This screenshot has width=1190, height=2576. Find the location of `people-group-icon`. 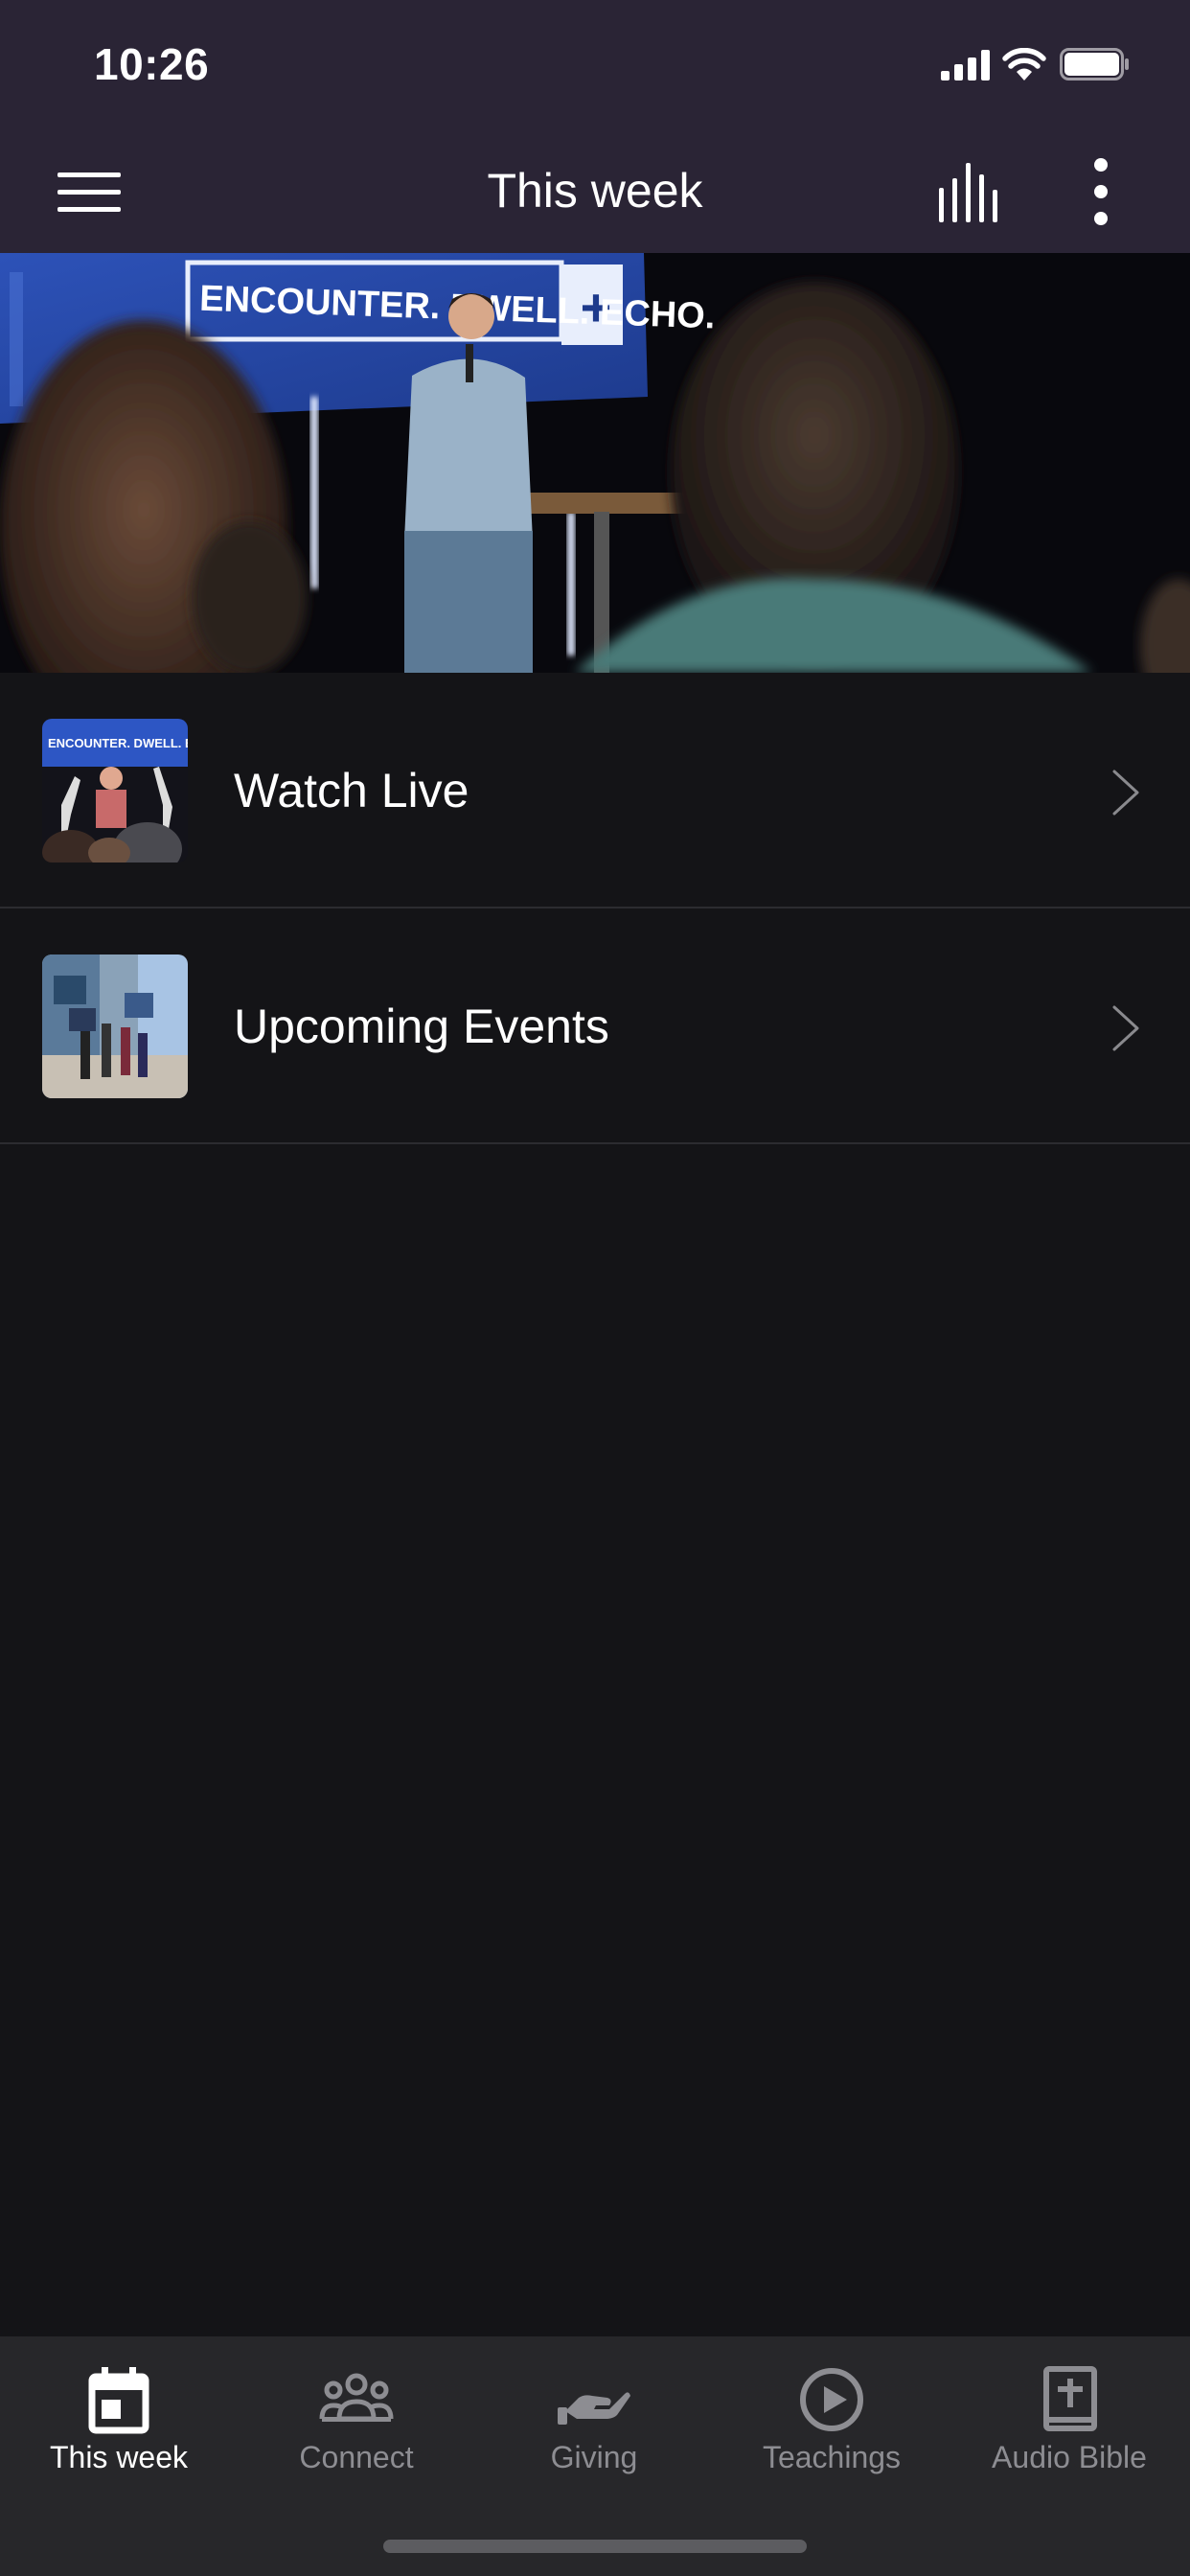

people-group-icon is located at coordinates (357, 2397).